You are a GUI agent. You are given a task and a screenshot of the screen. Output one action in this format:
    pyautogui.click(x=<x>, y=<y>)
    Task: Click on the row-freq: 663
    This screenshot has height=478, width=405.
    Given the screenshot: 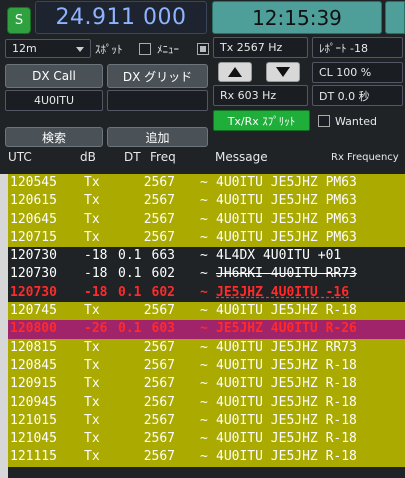 What is the action you would take?
    pyautogui.click(x=163, y=256)
    